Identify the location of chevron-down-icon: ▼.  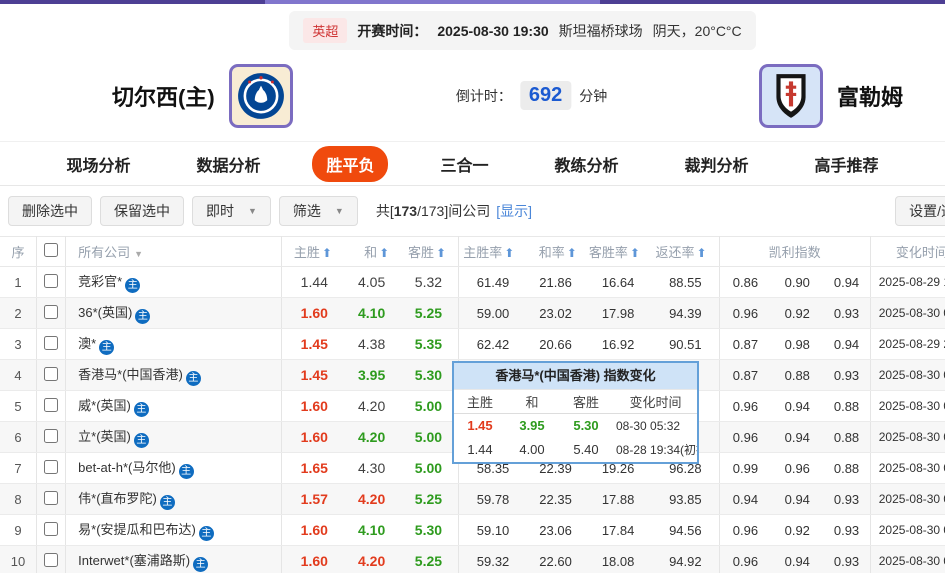
(139, 254).